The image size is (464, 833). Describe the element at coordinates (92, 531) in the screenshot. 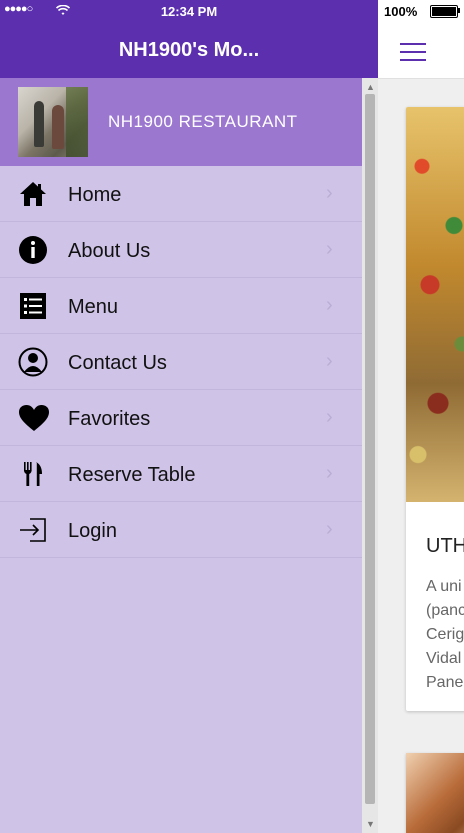

I see `sidebar-item-label: Login` at that location.